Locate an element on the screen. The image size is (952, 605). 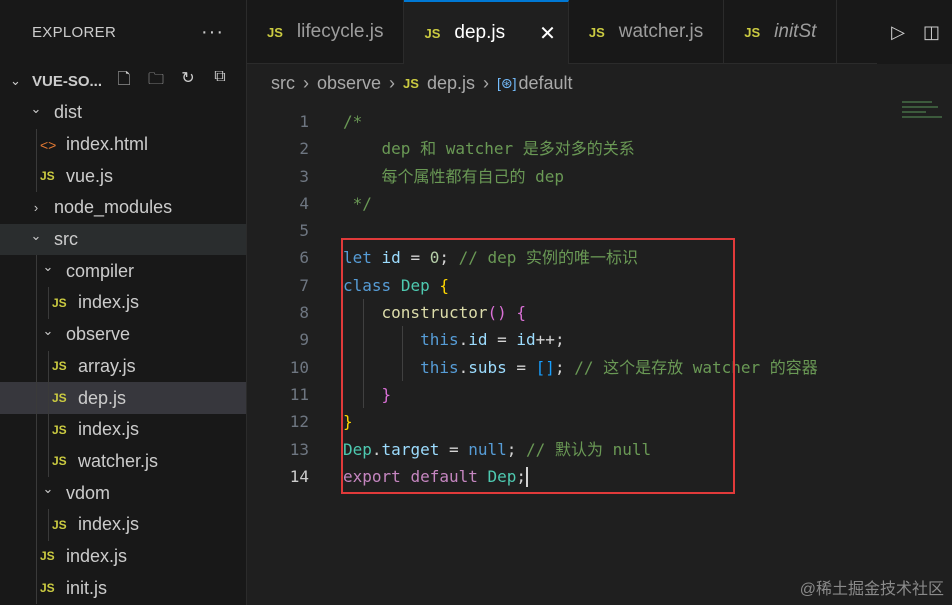
code-token: /* is located at coordinates (353, 121).